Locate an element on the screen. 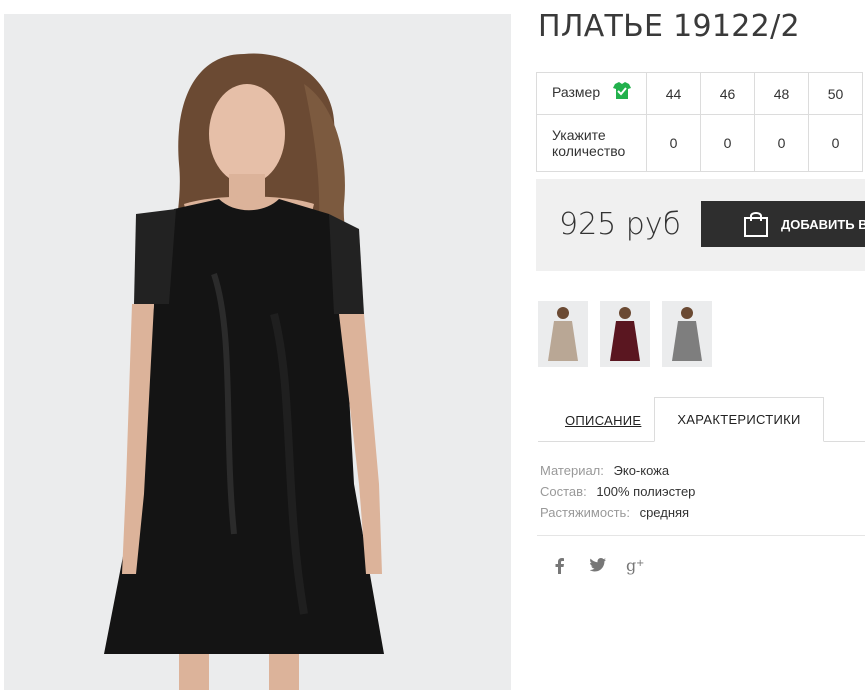 This screenshot has height=693, width=865. product-tabs: ОПИСАНИЕ ХАРАКТЕРИСТИКИ is located at coordinates (701, 419).